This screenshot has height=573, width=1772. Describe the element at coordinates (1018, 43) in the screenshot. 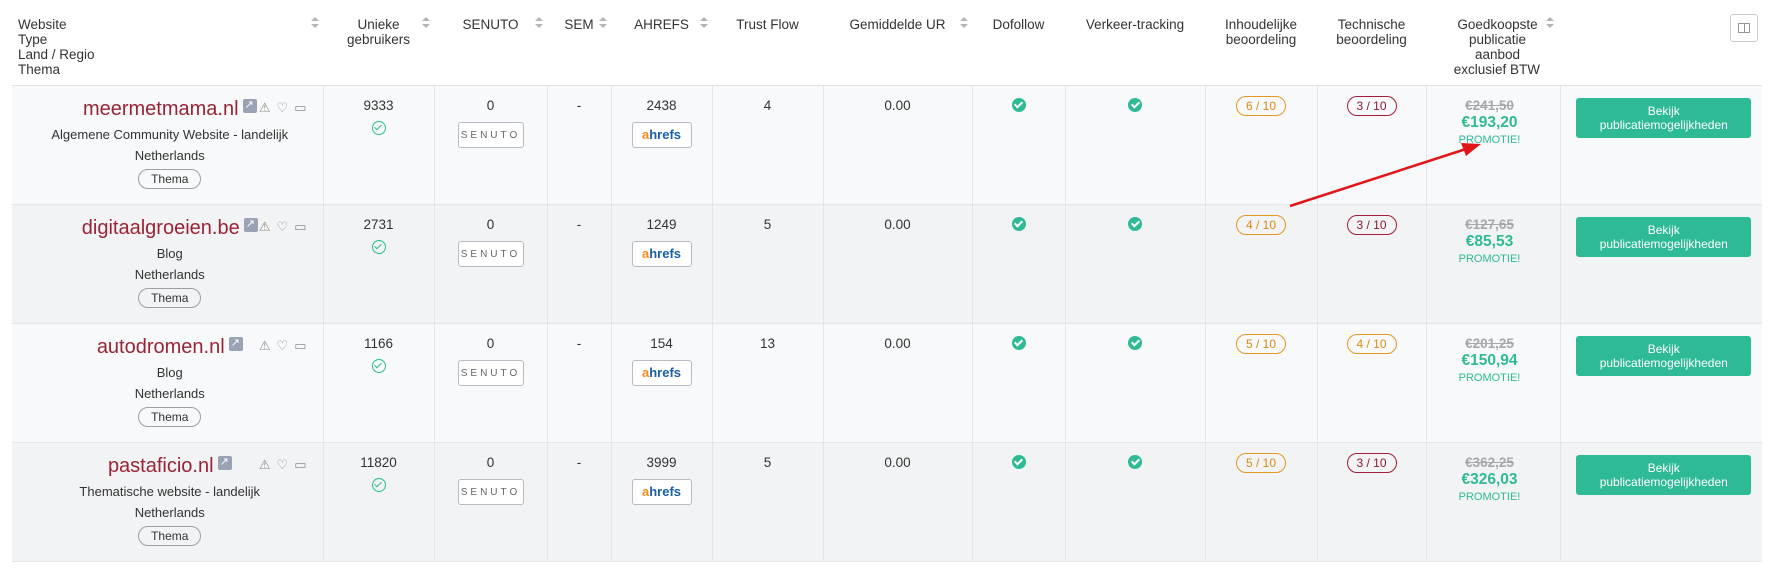

I see `header-dofollow: Dofollow` at that location.